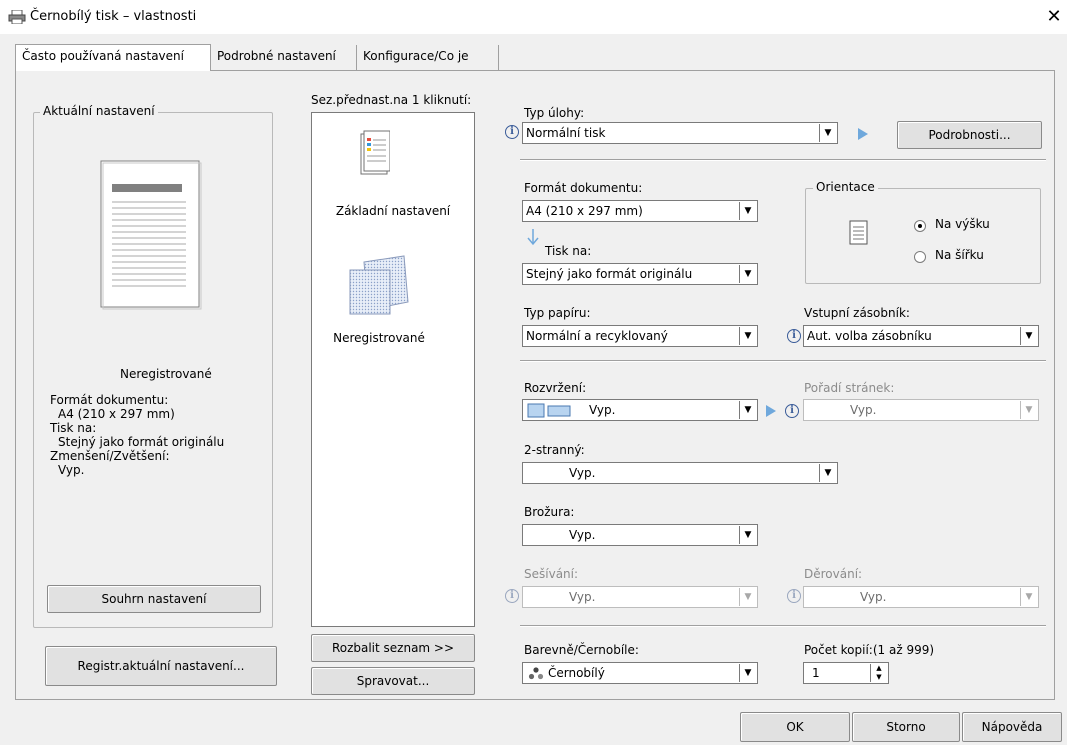 The height and width of the screenshot is (745, 1067). What do you see at coordinates (609, 274) in the screenshot?
I see `print-on-value: Stejný jako formát originálu` at bounding box center [609, 274].